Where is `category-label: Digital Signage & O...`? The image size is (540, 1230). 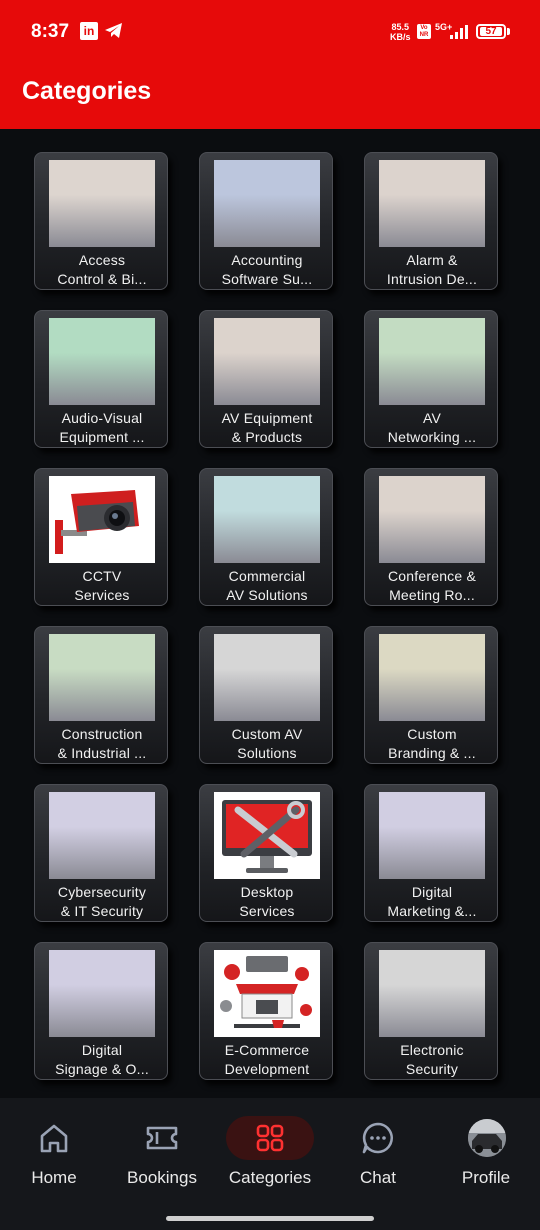
category-label: Digital Signage & O... is located at coordinates (102, 1059).